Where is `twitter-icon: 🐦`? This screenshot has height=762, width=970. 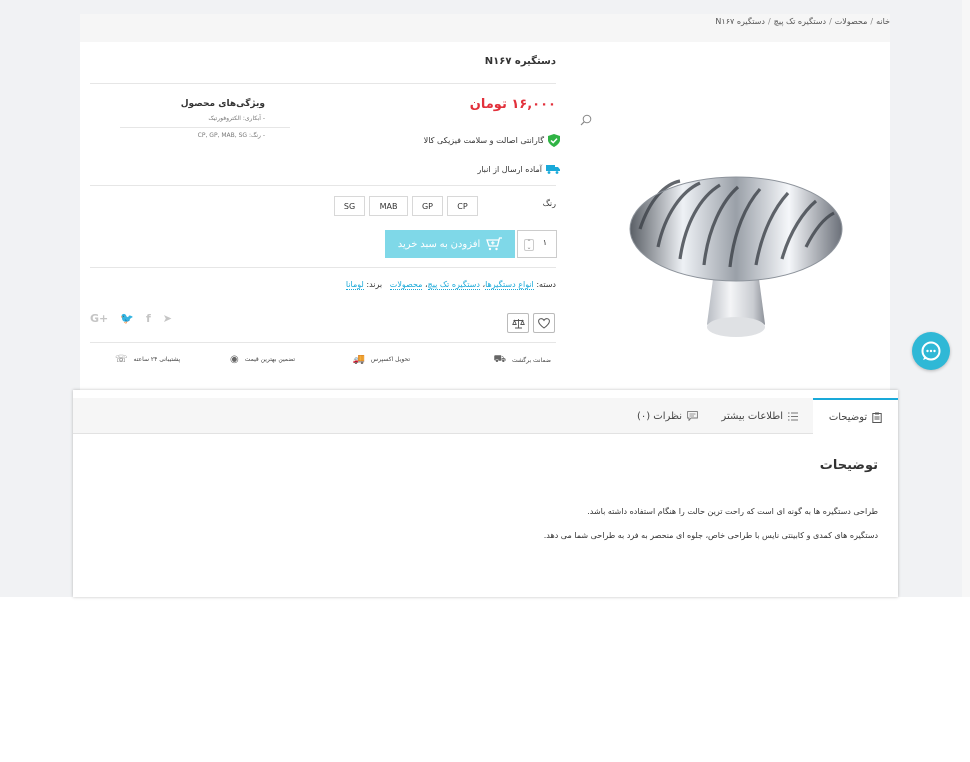 twitter-icon: 🐦 is located at coordinates (127, 318).